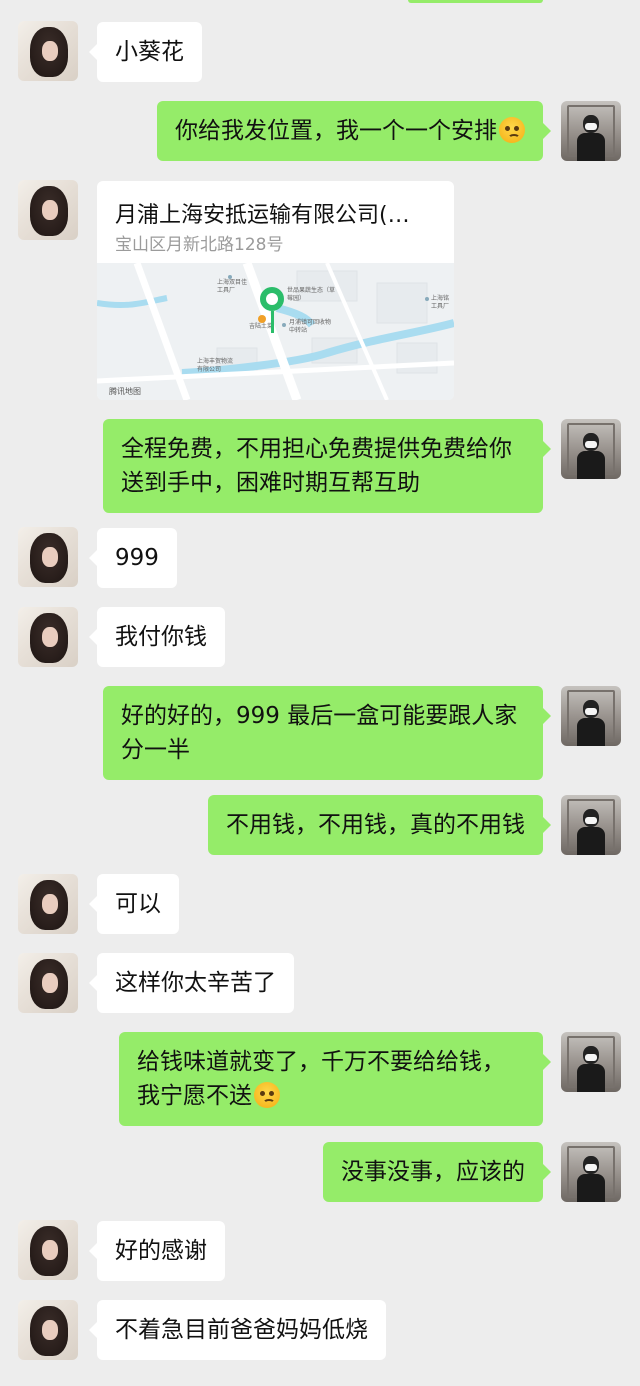  I want to click on map-label: 上海丰贺物流有限公司, so click(215, 365).